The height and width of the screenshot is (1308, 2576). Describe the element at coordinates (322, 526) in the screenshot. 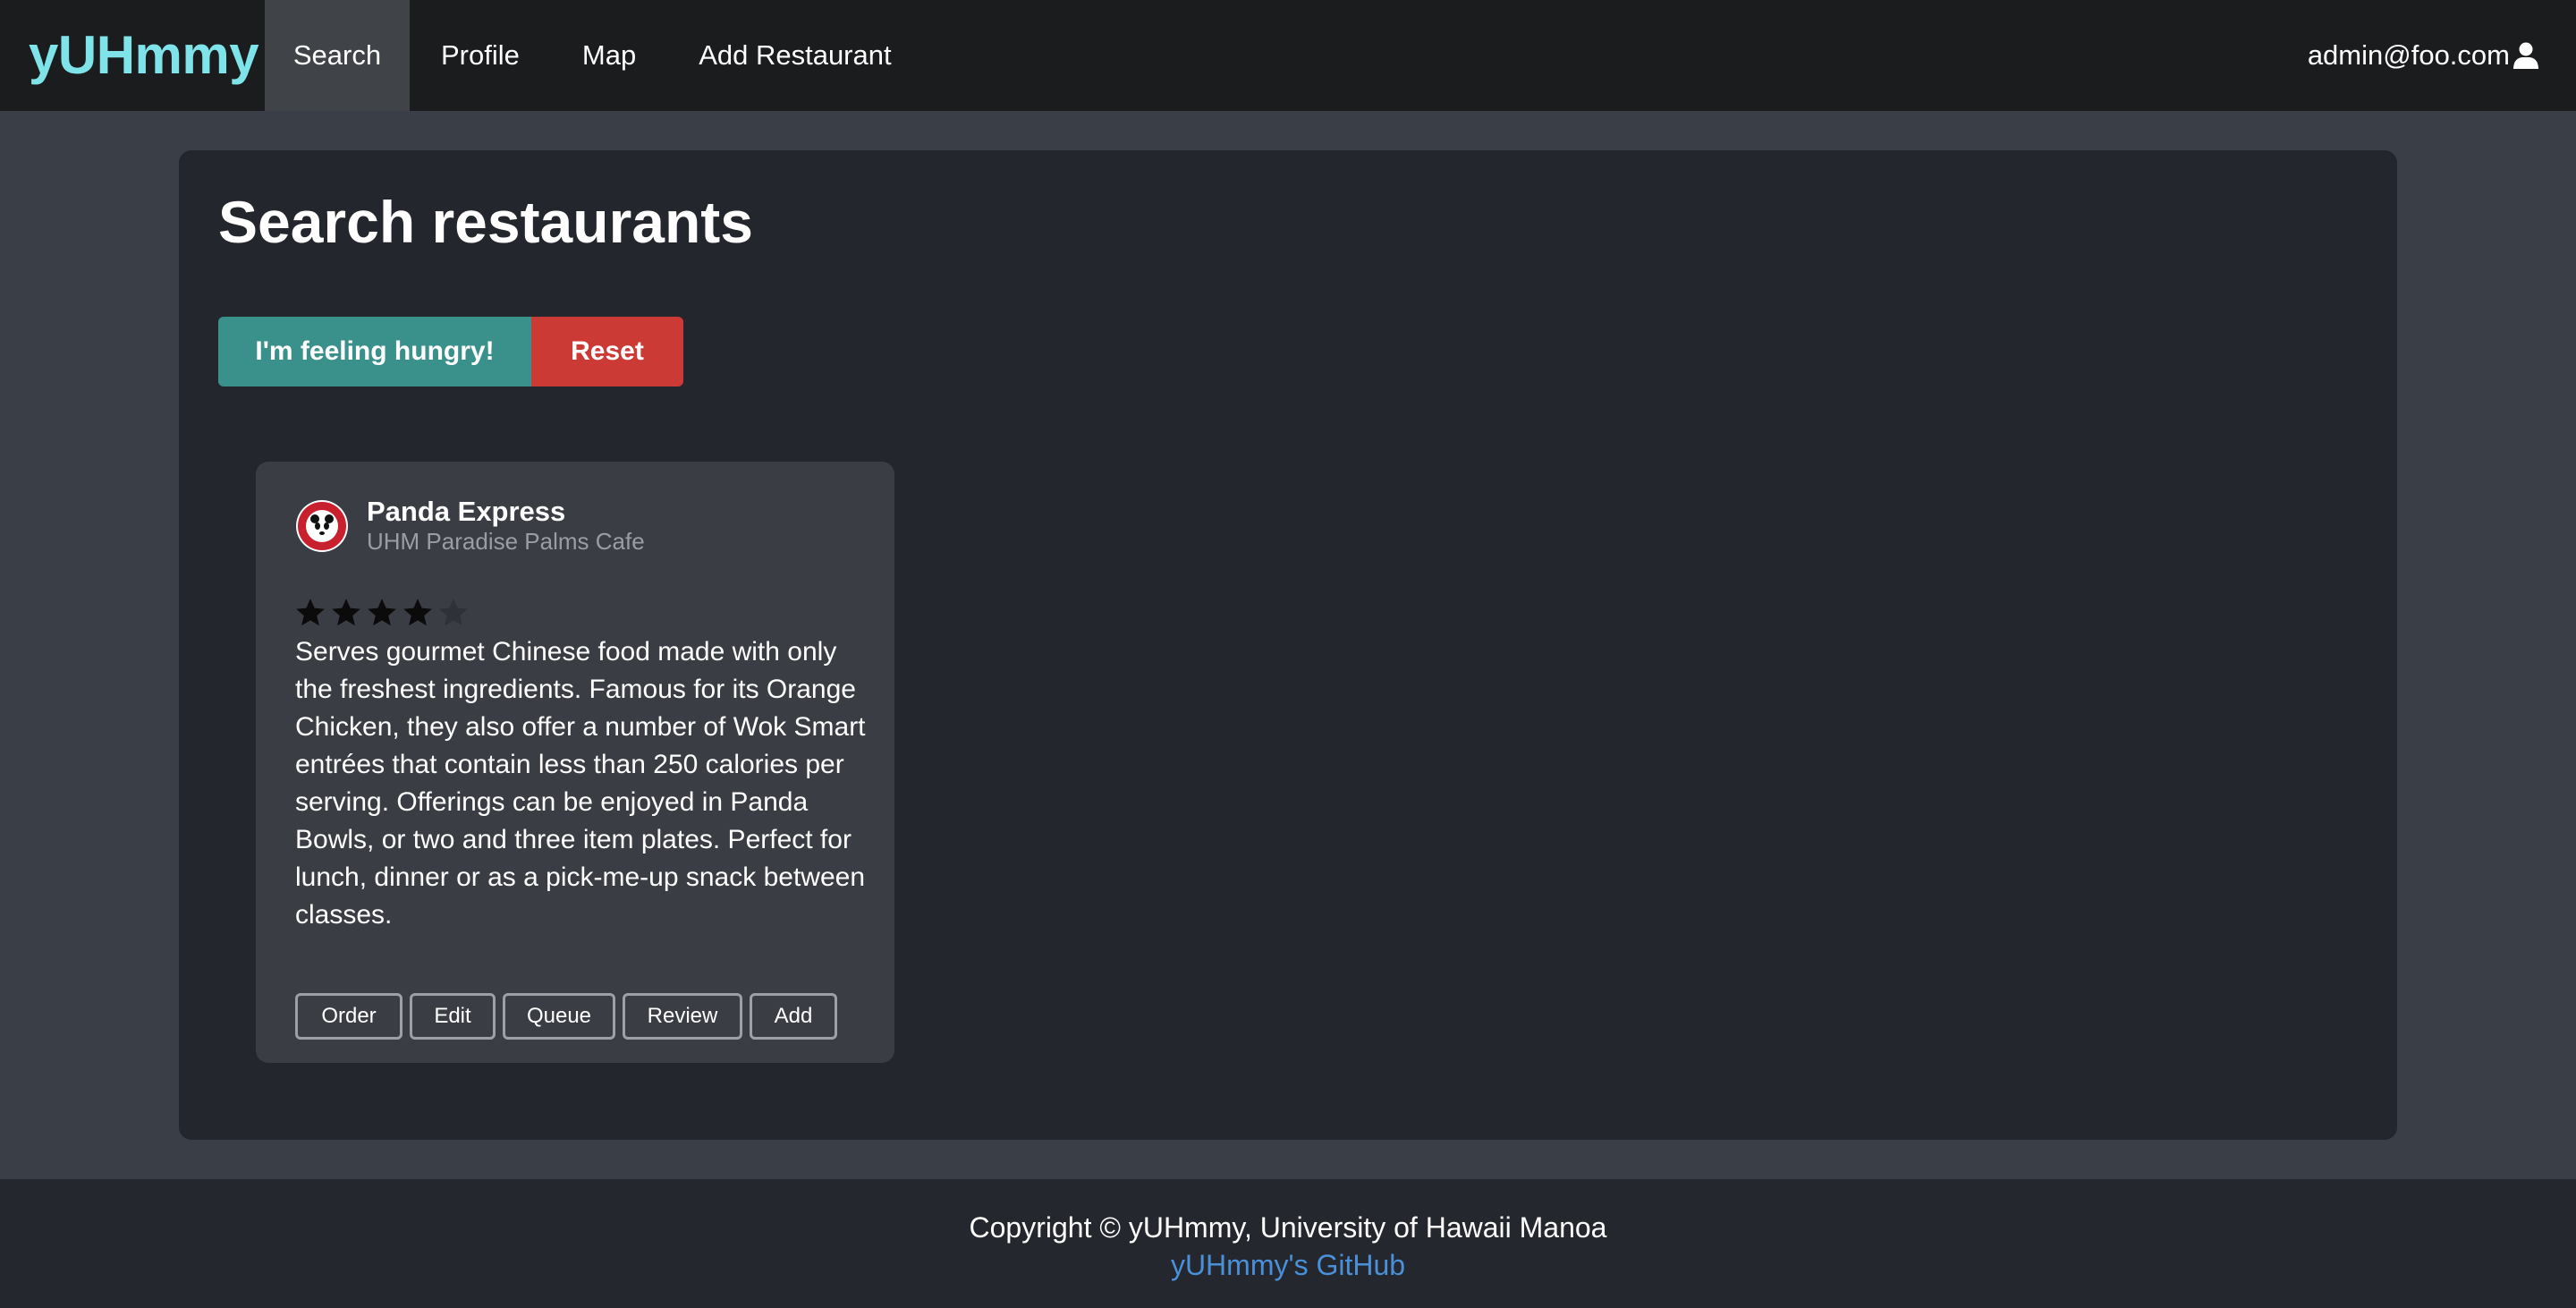

I see `panda-express-logo-icon` at that location.